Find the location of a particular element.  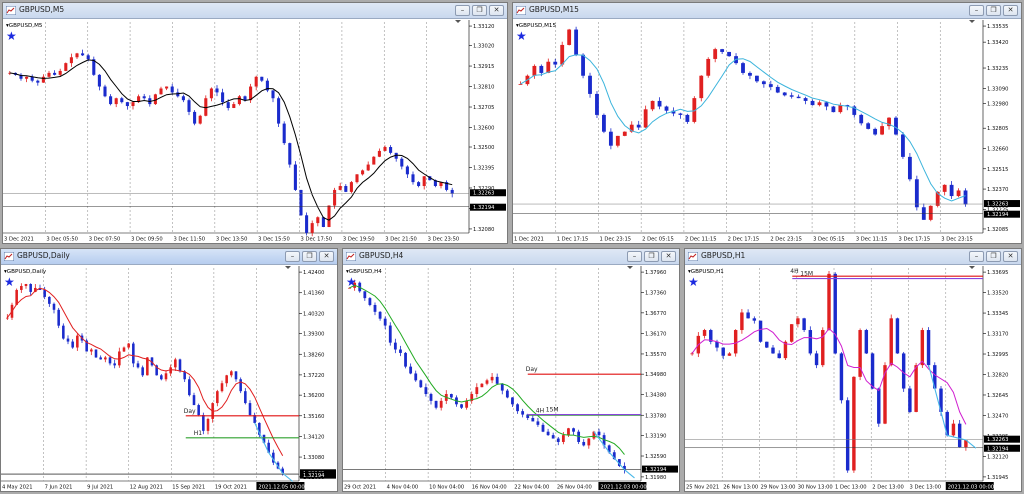

time-label: 26 Nov 13:00 is located at coordinates (740, 488).